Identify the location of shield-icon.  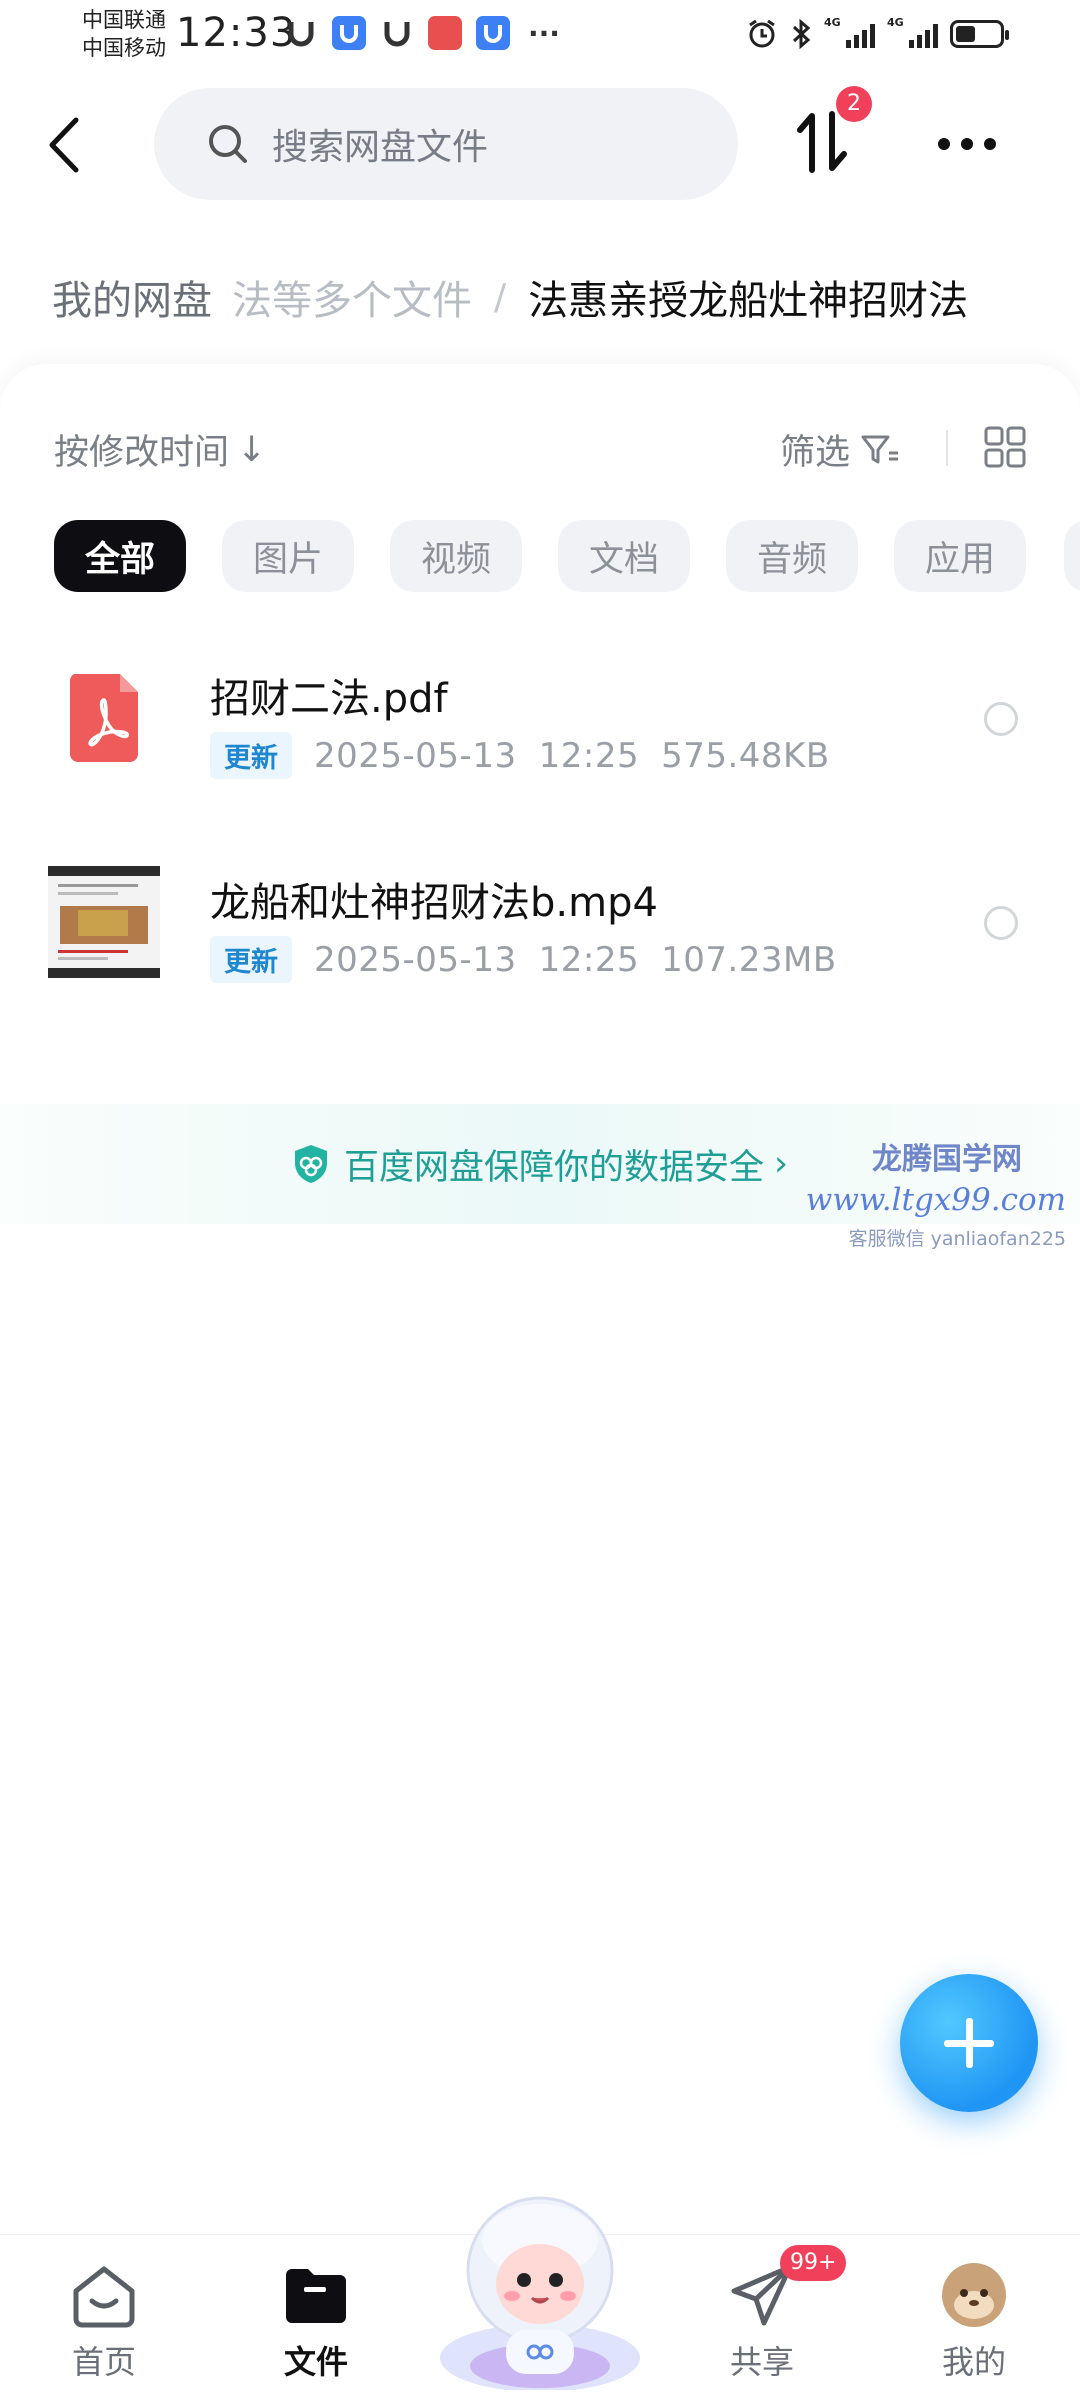
(310, 1164).